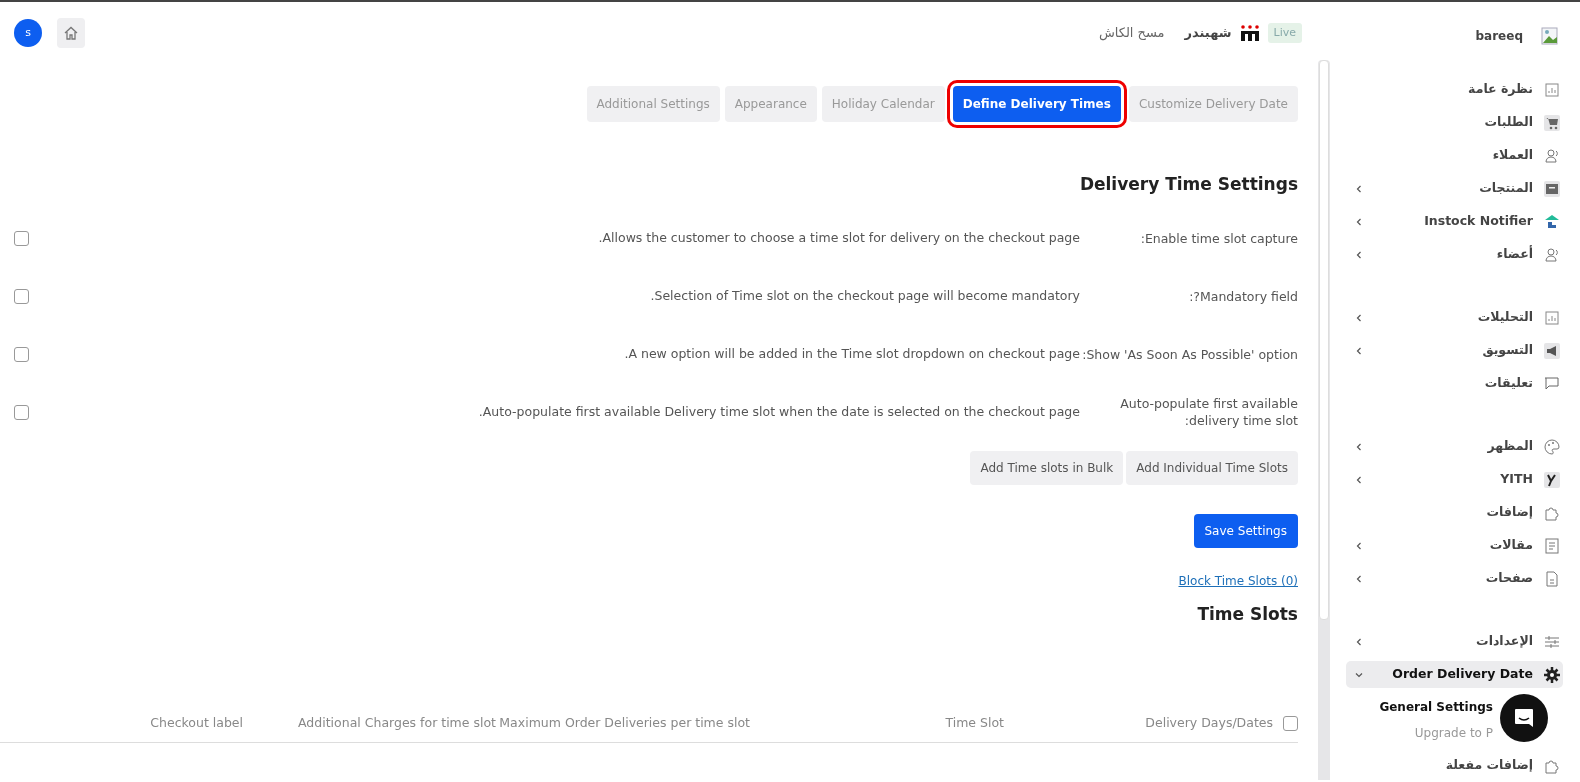 The width and height of the screenshot is (1580, 782). I want to click on sidebar-item: التسويق, so click(1454, 350).